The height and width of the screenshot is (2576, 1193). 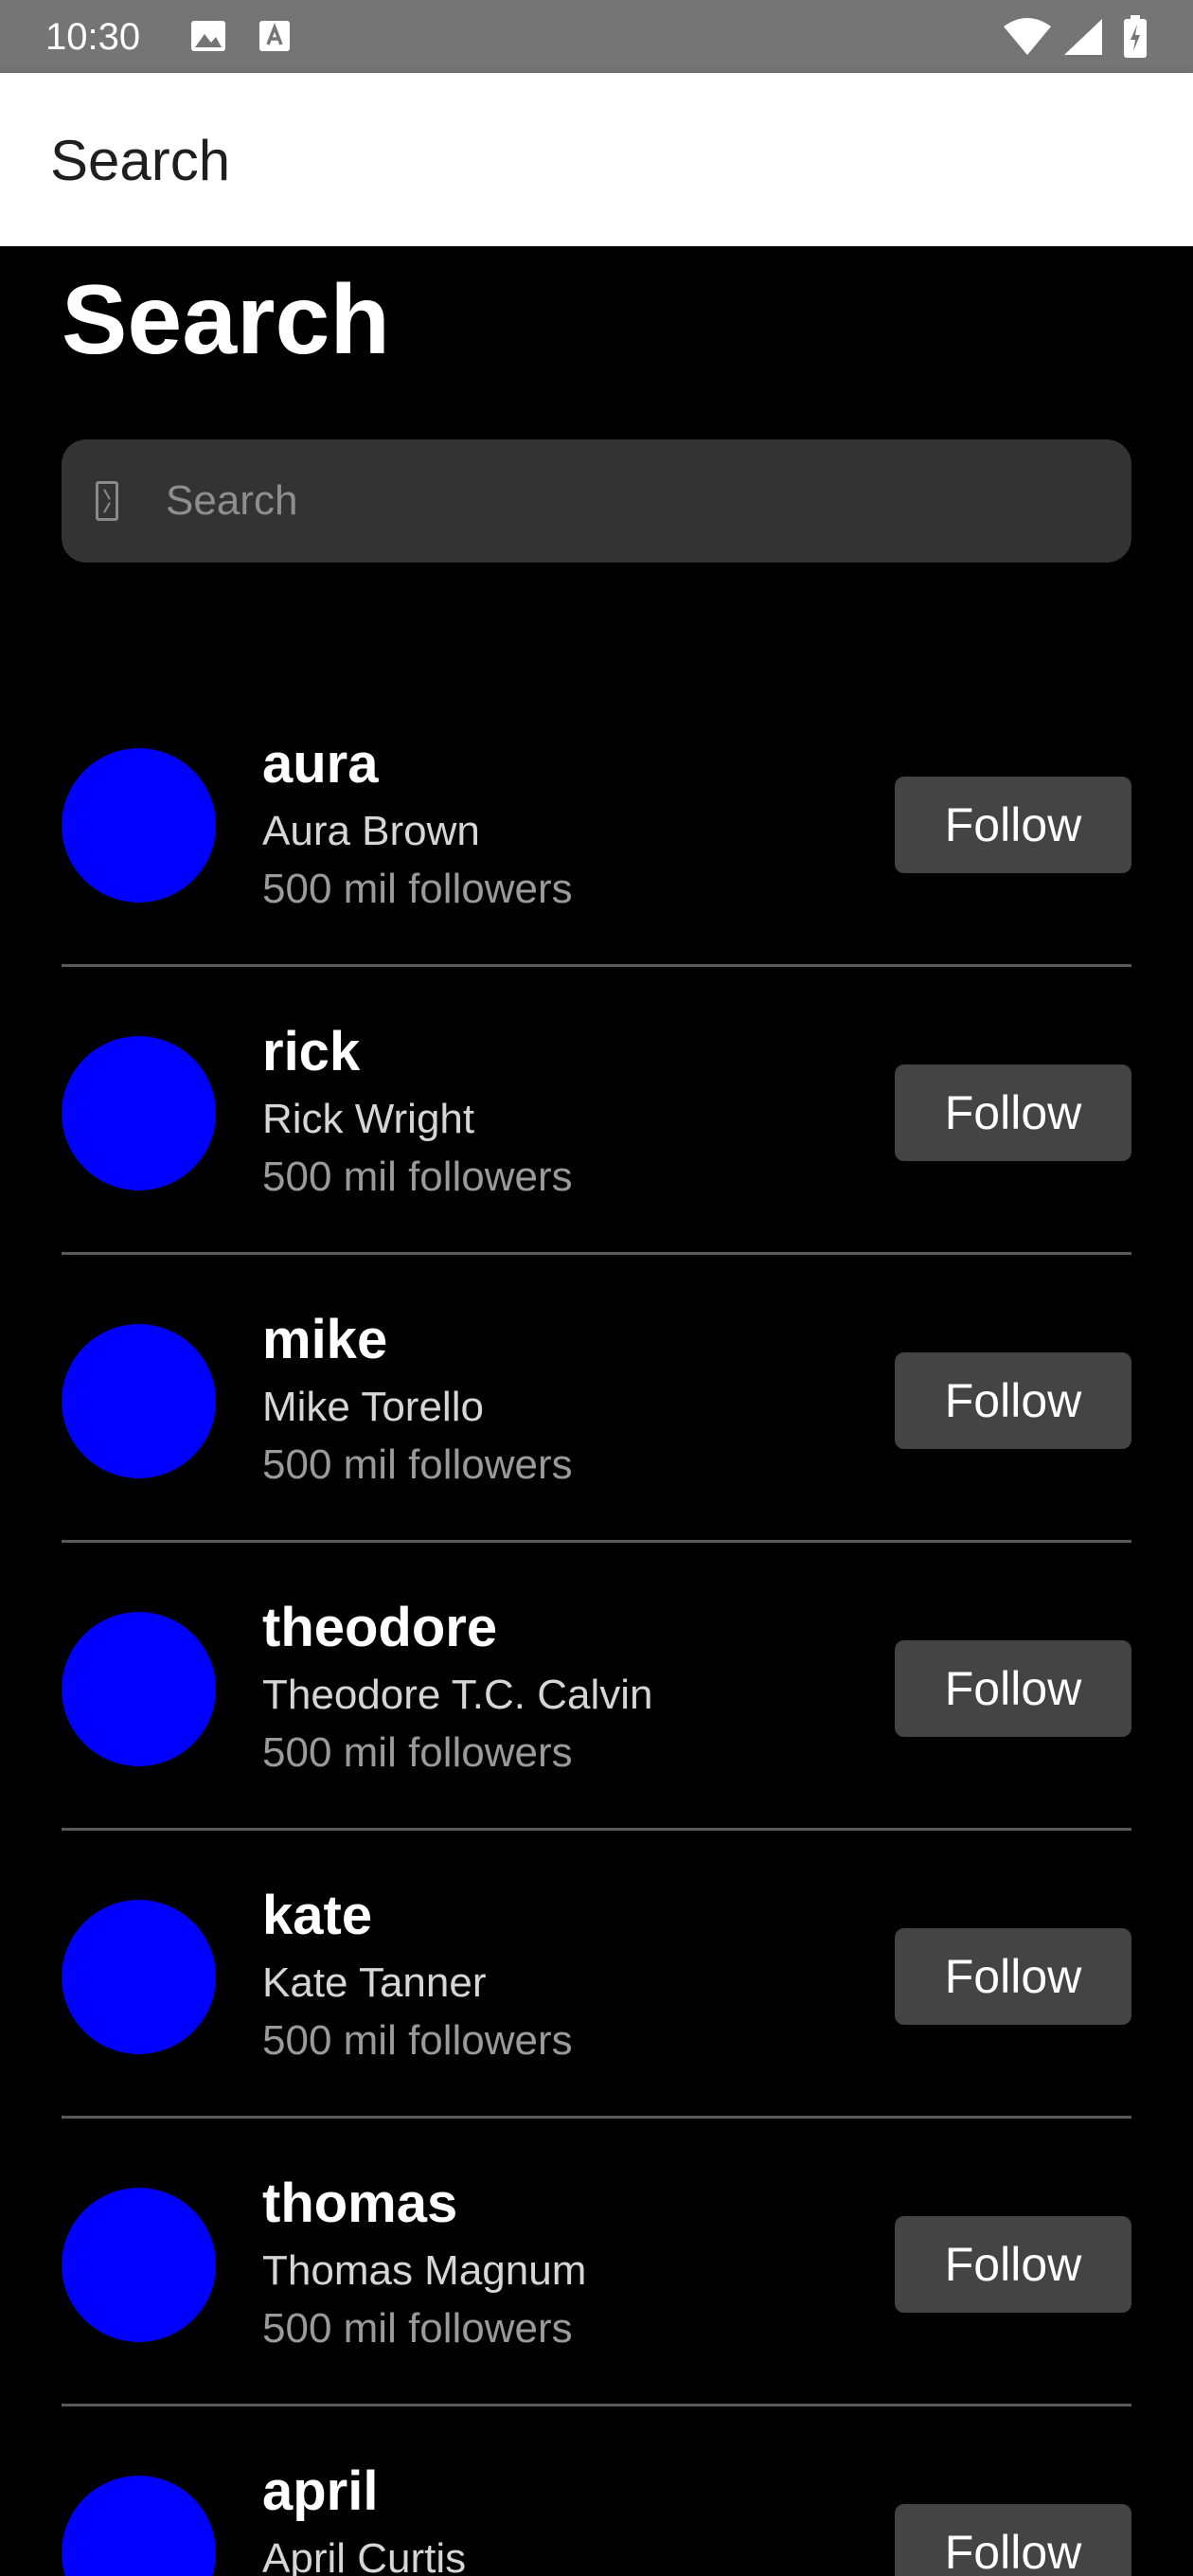 I want to click on app-bar: Search, so click(x=596, y=159).